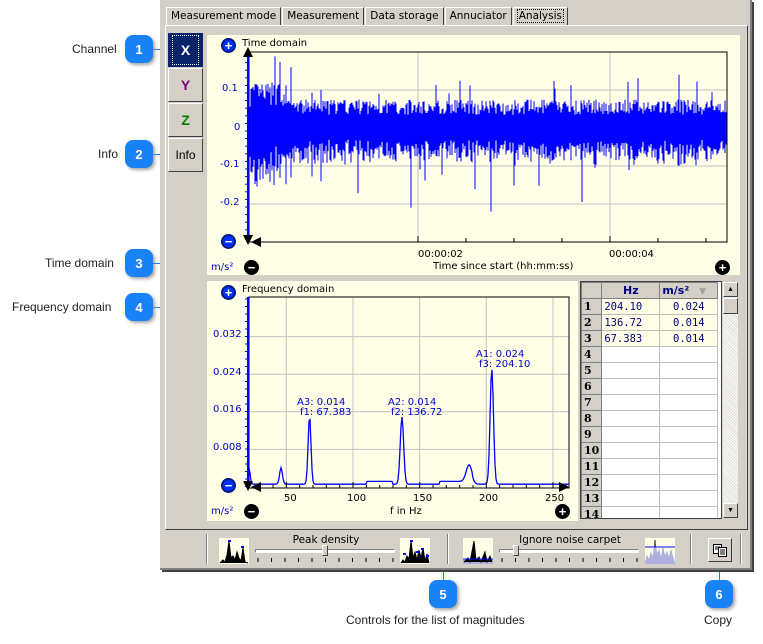 This screenshot has width=763, height=644. I want to click on table-row: 9, so click(650, 434).